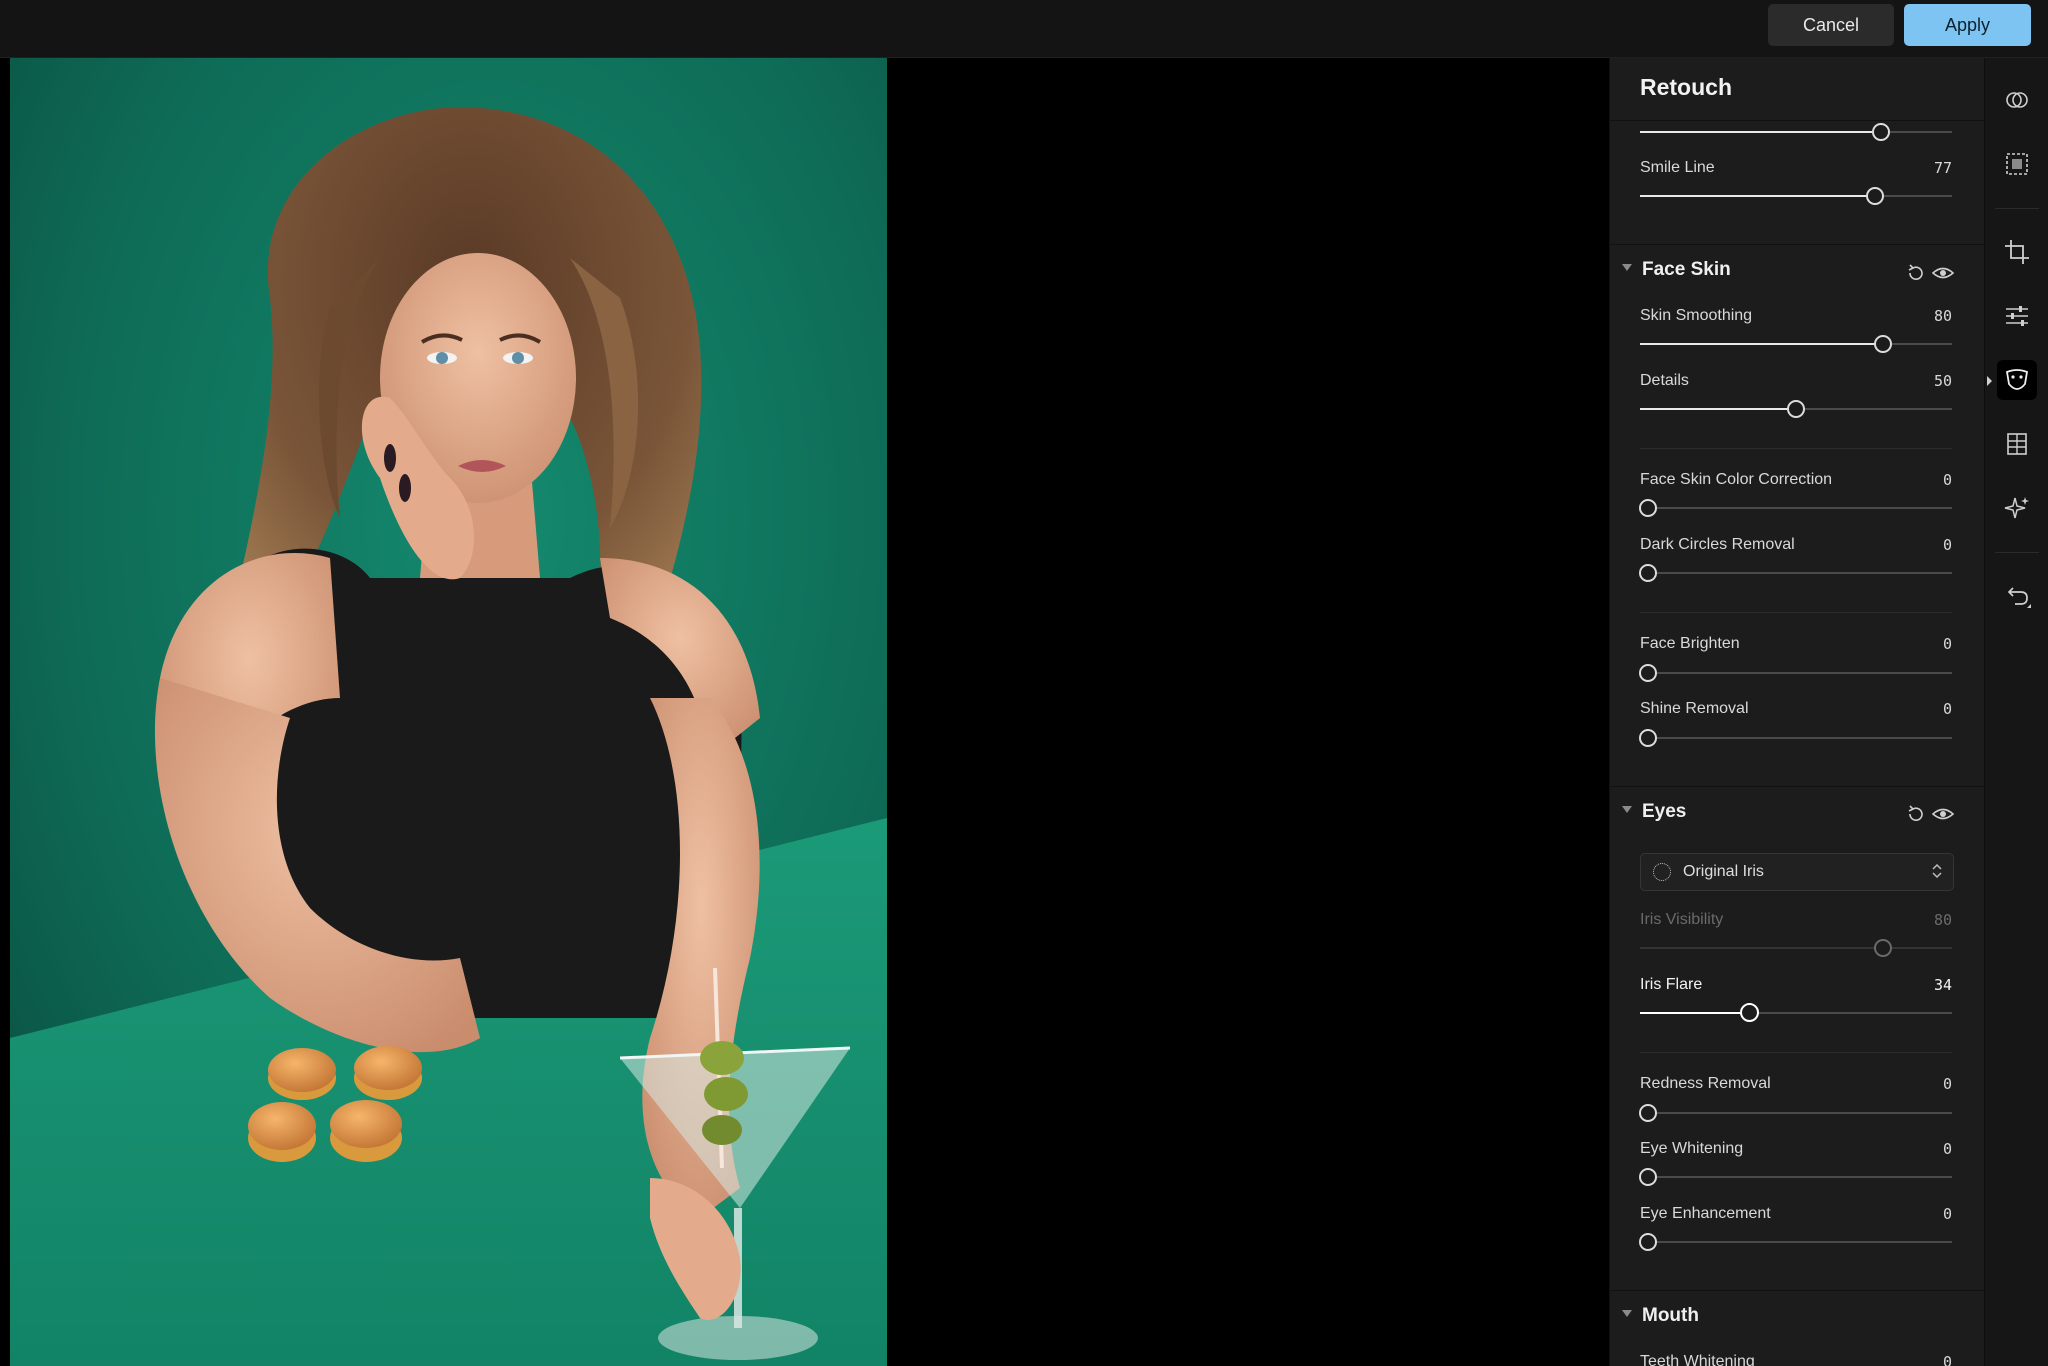  What do you see at coordinates (1736, 479) in the screenshot?
I see `slider-label: Face Skin Color Correction` at bounding box center [1736, 479].